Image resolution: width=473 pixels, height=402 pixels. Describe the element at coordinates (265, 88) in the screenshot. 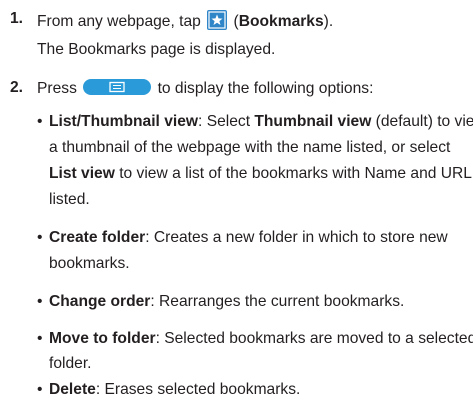

I see `step-2-text-b: to display the following options:` at that location.